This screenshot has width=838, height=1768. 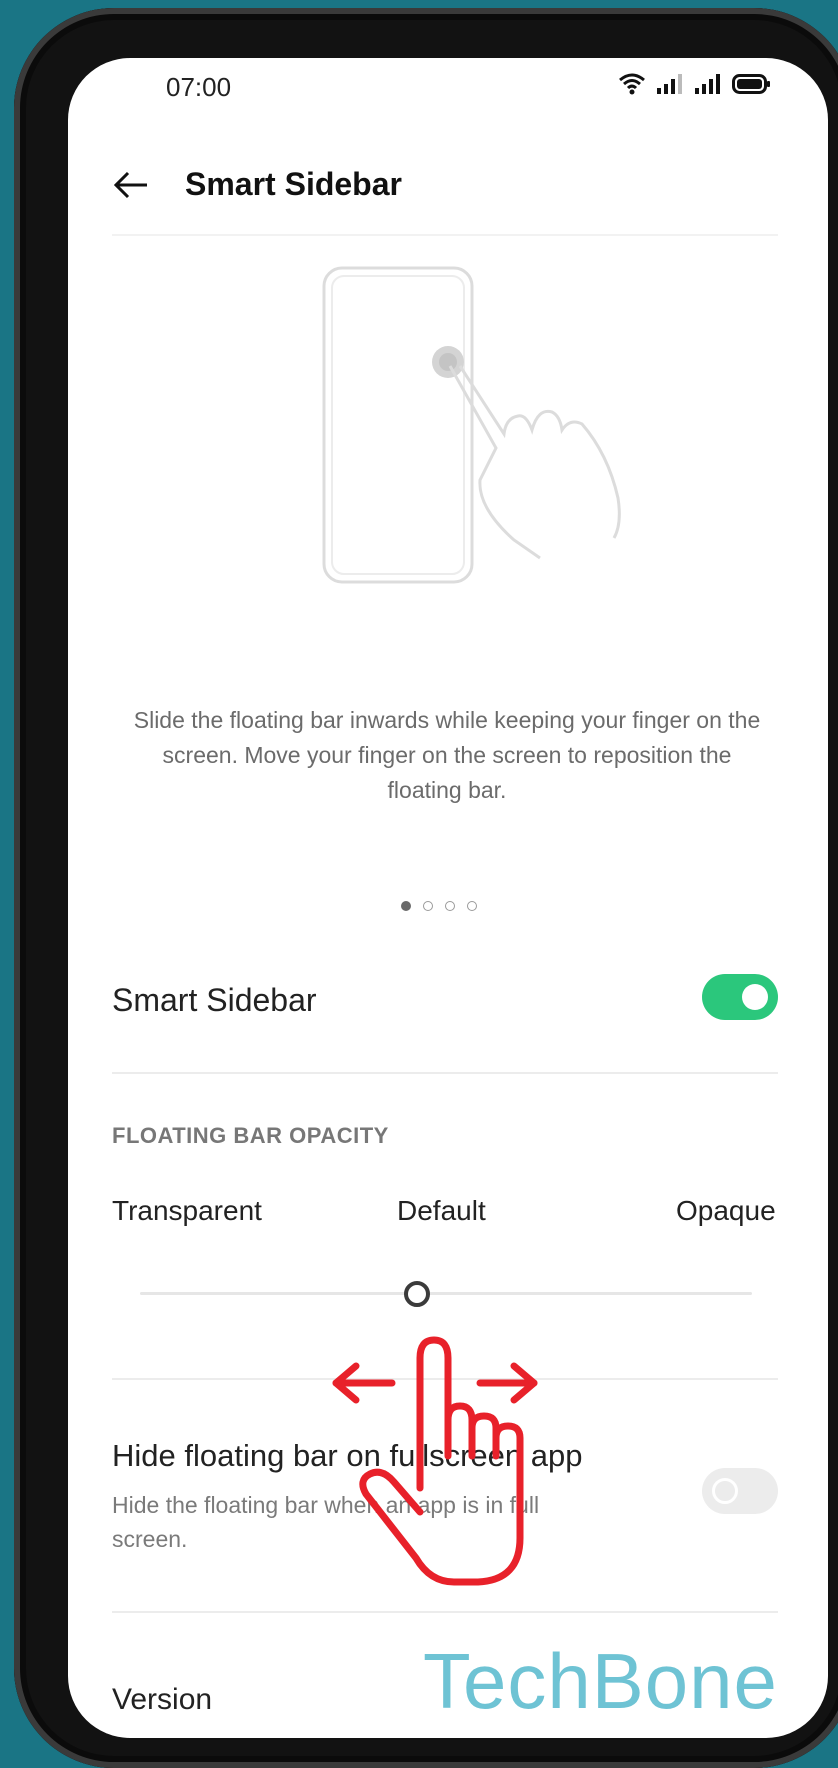 I want to click on back-button, so click(x=131, y=187).